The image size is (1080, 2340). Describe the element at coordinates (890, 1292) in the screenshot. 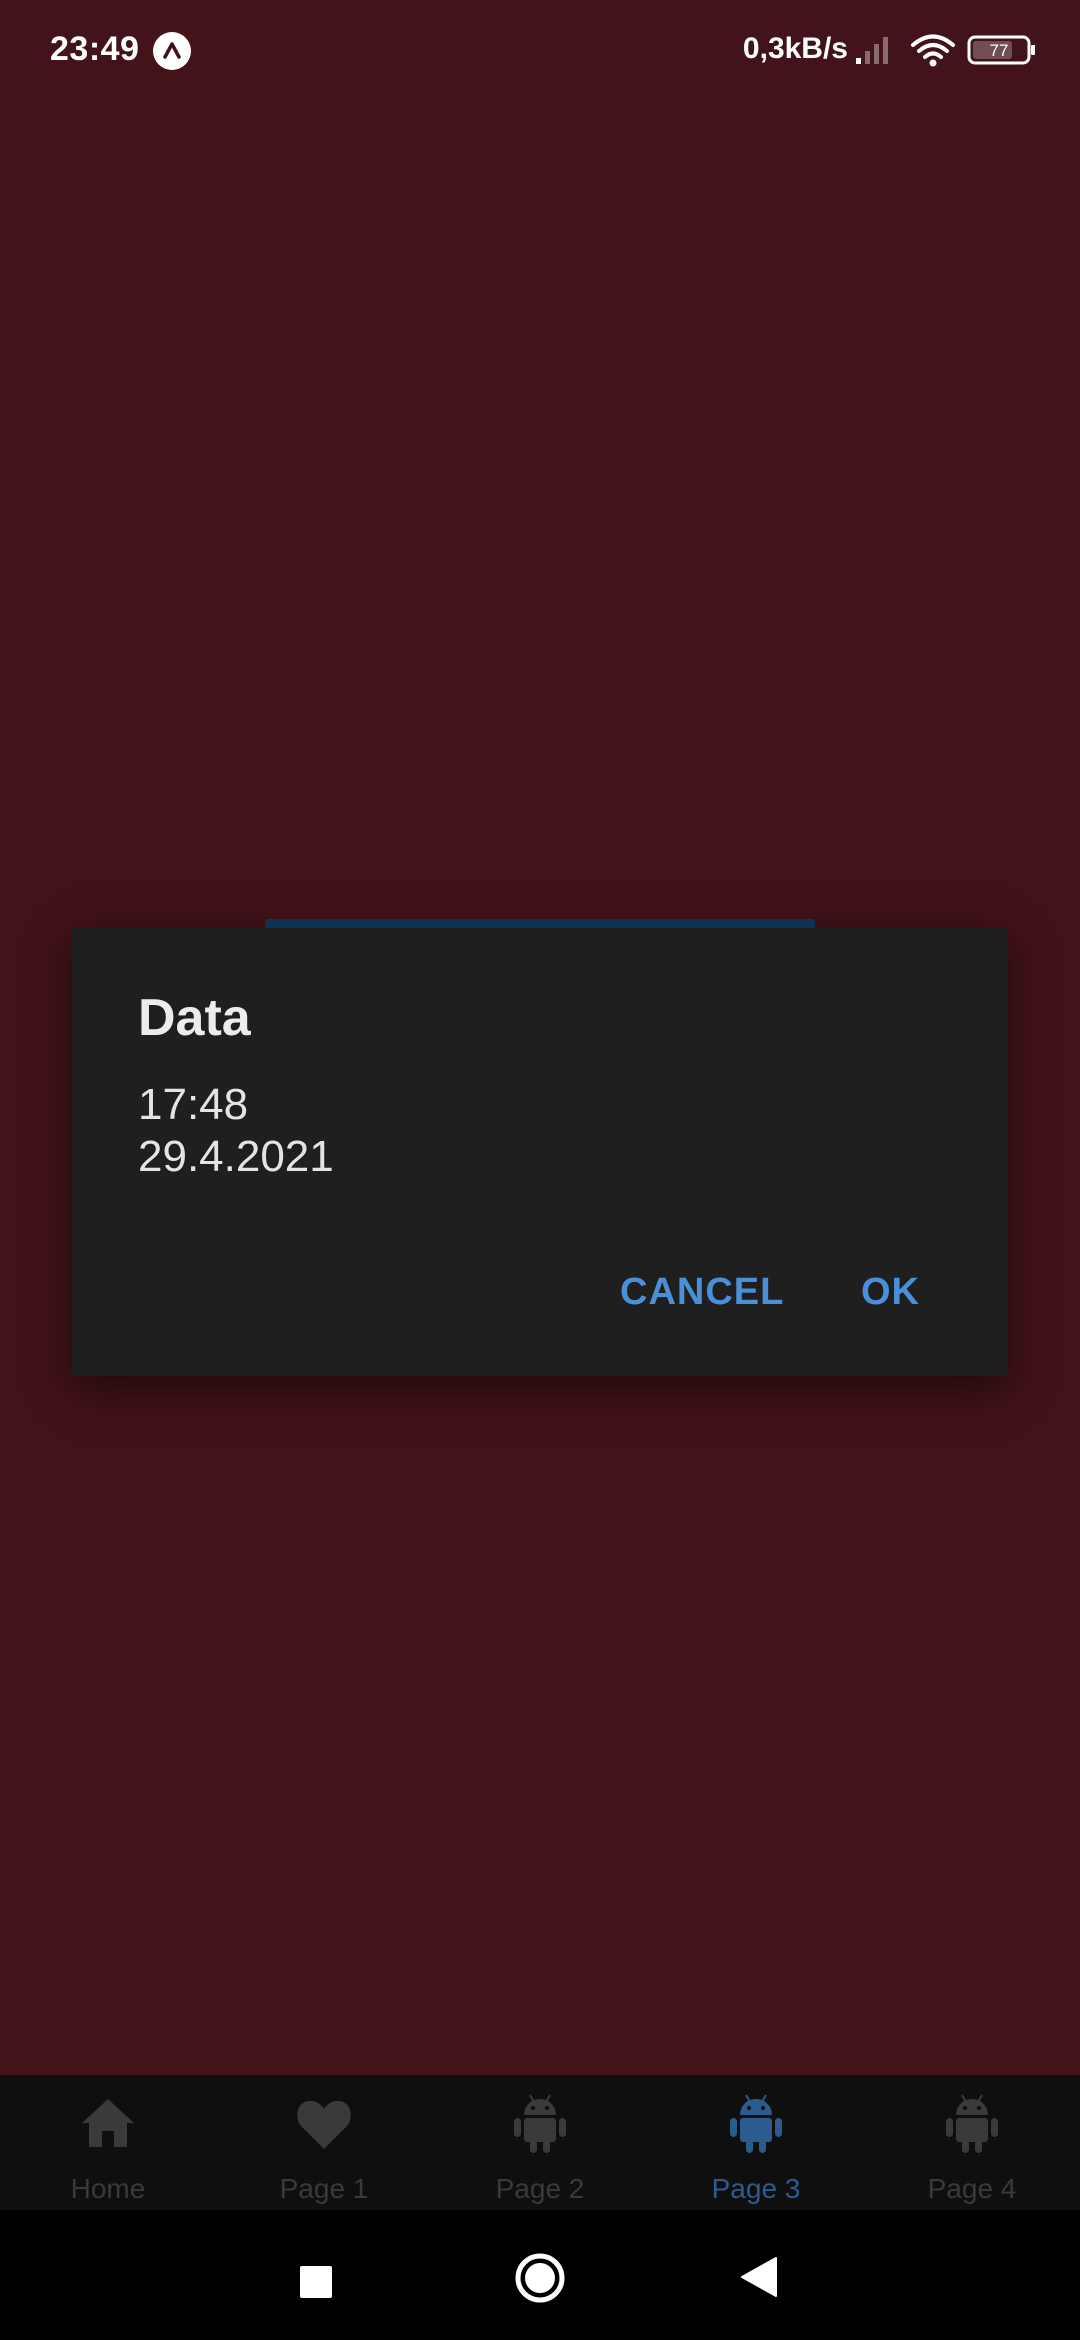

I see `ok-button: OK` at that location.